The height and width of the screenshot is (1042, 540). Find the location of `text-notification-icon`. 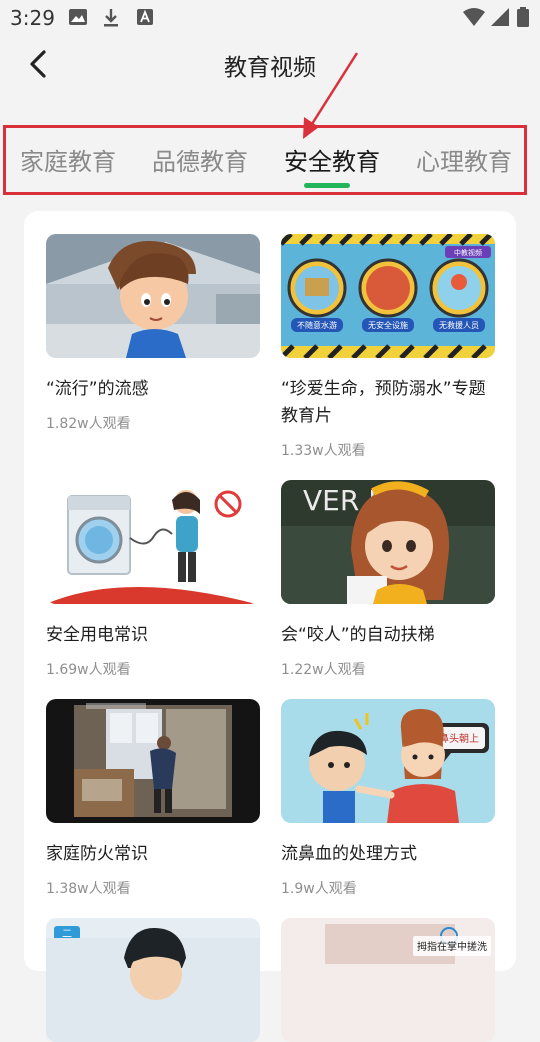

text-notification-icon is located at coordinates (145, 17).